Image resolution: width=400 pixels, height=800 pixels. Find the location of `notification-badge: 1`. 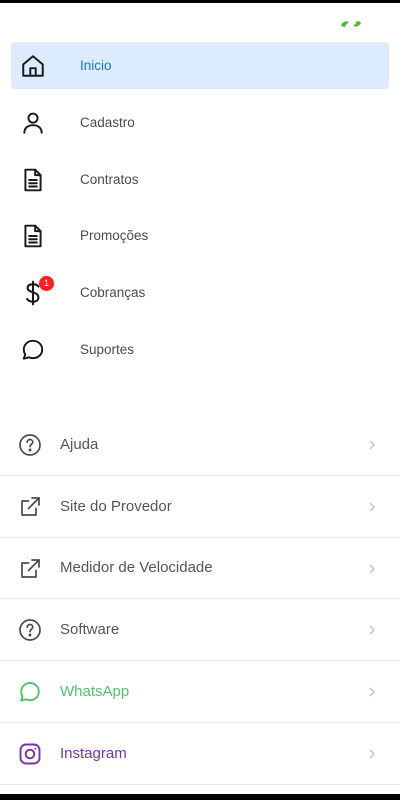

notification-badge: 1 is located at coordinates (46, 284).